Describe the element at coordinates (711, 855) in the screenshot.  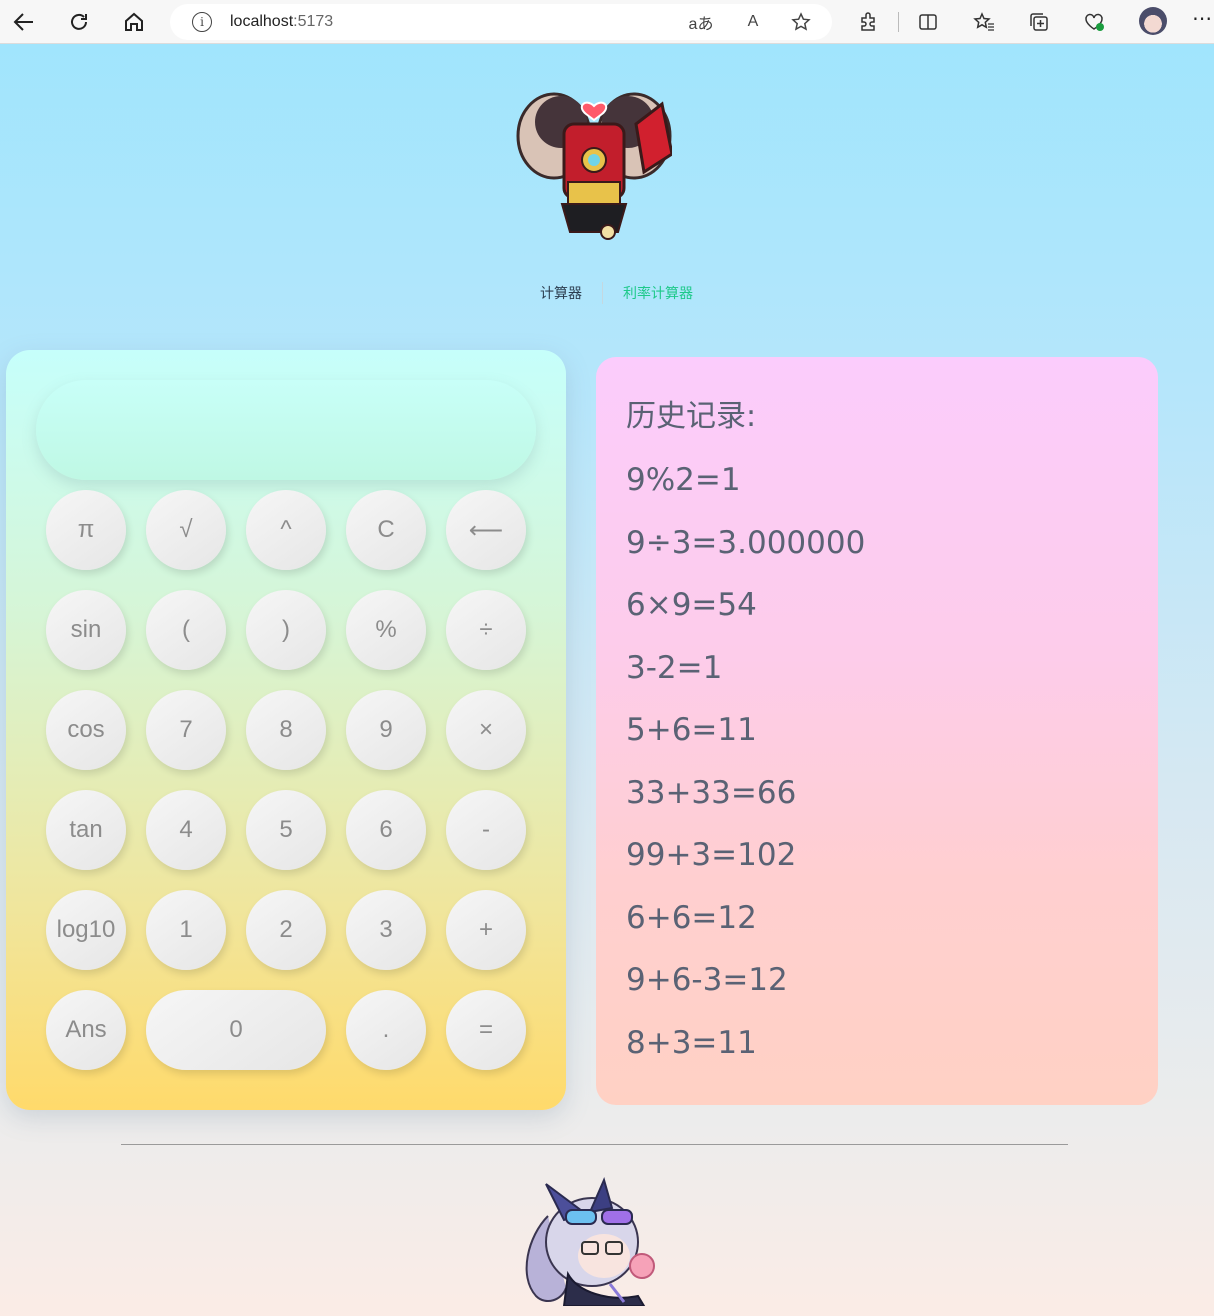
I see `history-entry: 99+3=102` at that location.